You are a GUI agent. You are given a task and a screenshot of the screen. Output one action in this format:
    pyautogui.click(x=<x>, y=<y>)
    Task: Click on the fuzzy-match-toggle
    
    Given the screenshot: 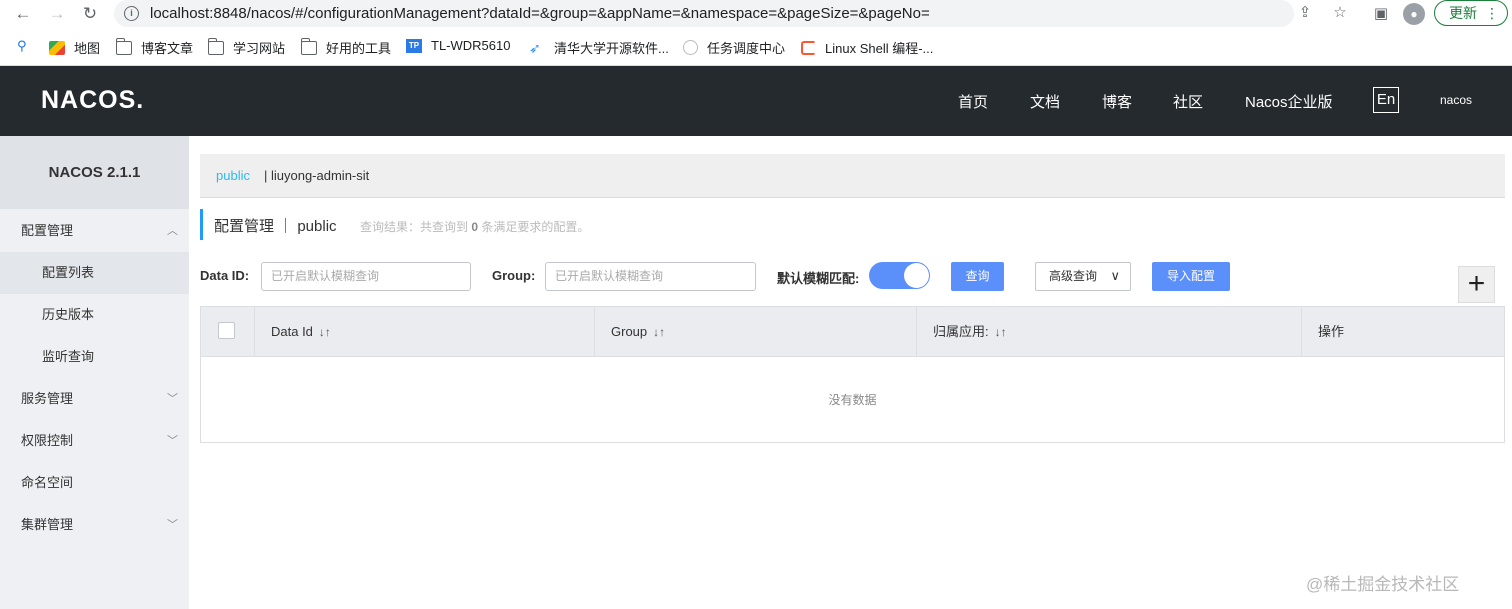 What is the action you would take?
    pyautogui.click(x=899, y=275)
    